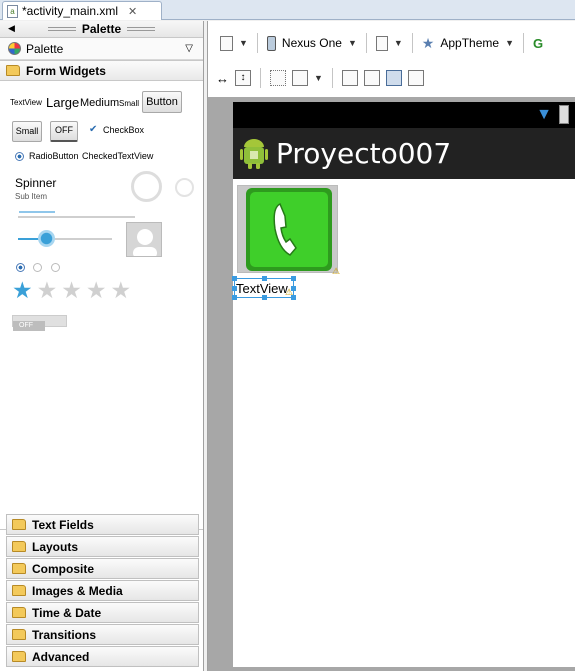 This screenshot has height=671, width=575. What do you see at coordinates (102, 568) in the screenshot?
I see `section-composite: Composite` at bounding box center [102, 568].